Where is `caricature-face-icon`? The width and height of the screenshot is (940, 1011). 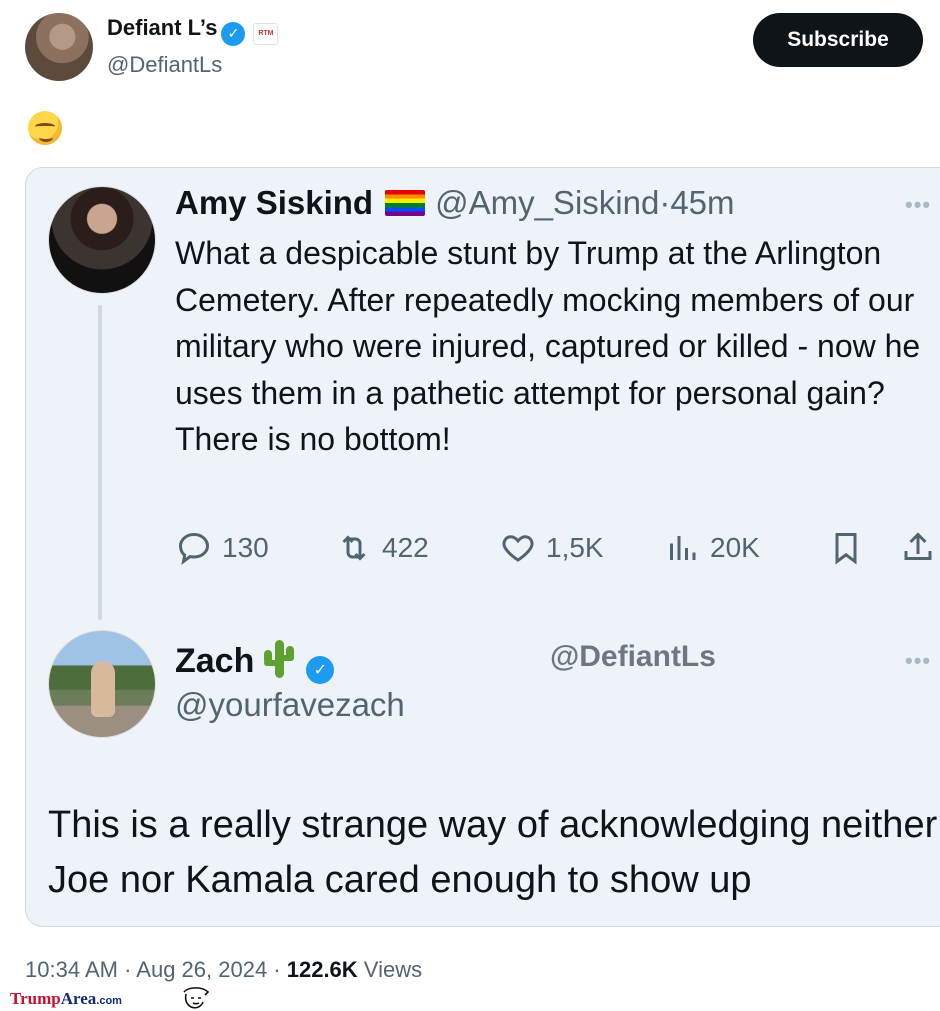
caricature-face-icon is located at coordinates (196, 998).